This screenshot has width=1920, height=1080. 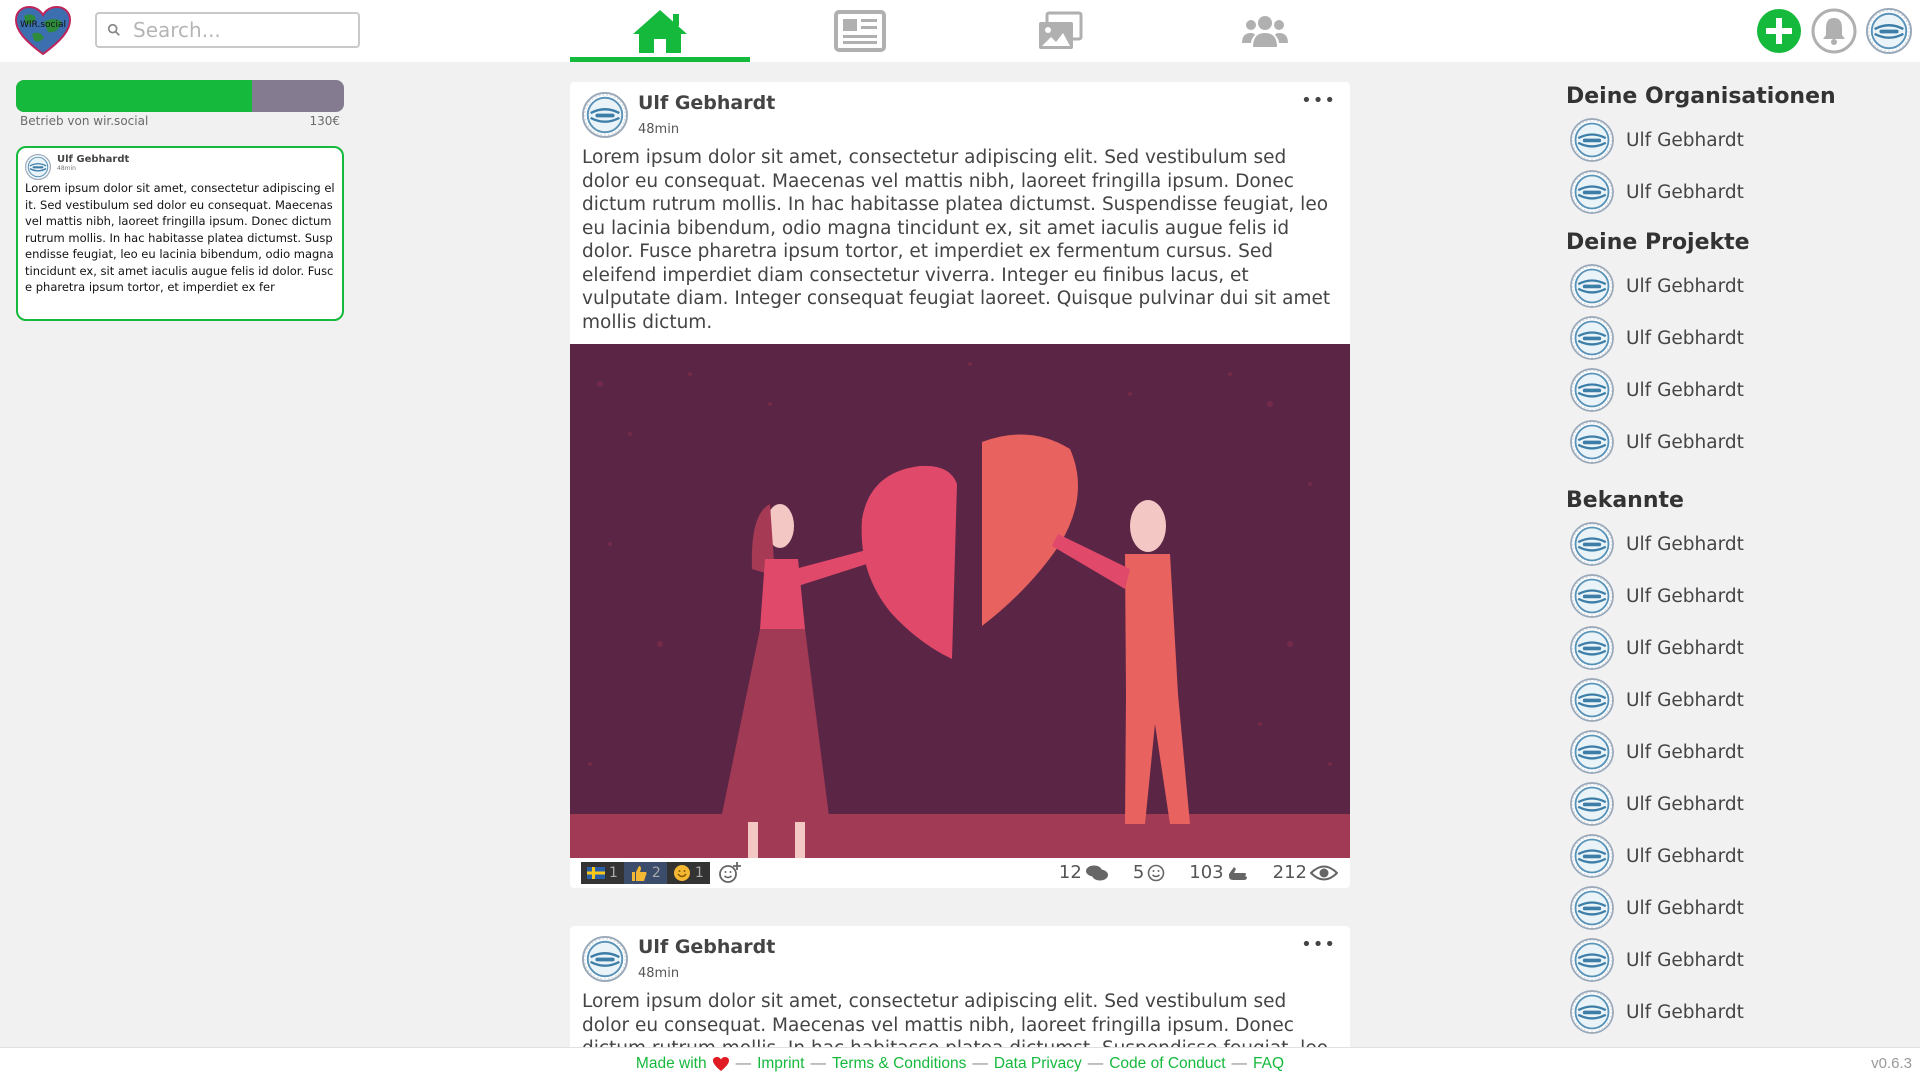 What do you see at coordinates (1167, 1064) in the screenshot?
I see `footer-link-conduct: Code of Conduct` at bounding box center [1167, 1064].